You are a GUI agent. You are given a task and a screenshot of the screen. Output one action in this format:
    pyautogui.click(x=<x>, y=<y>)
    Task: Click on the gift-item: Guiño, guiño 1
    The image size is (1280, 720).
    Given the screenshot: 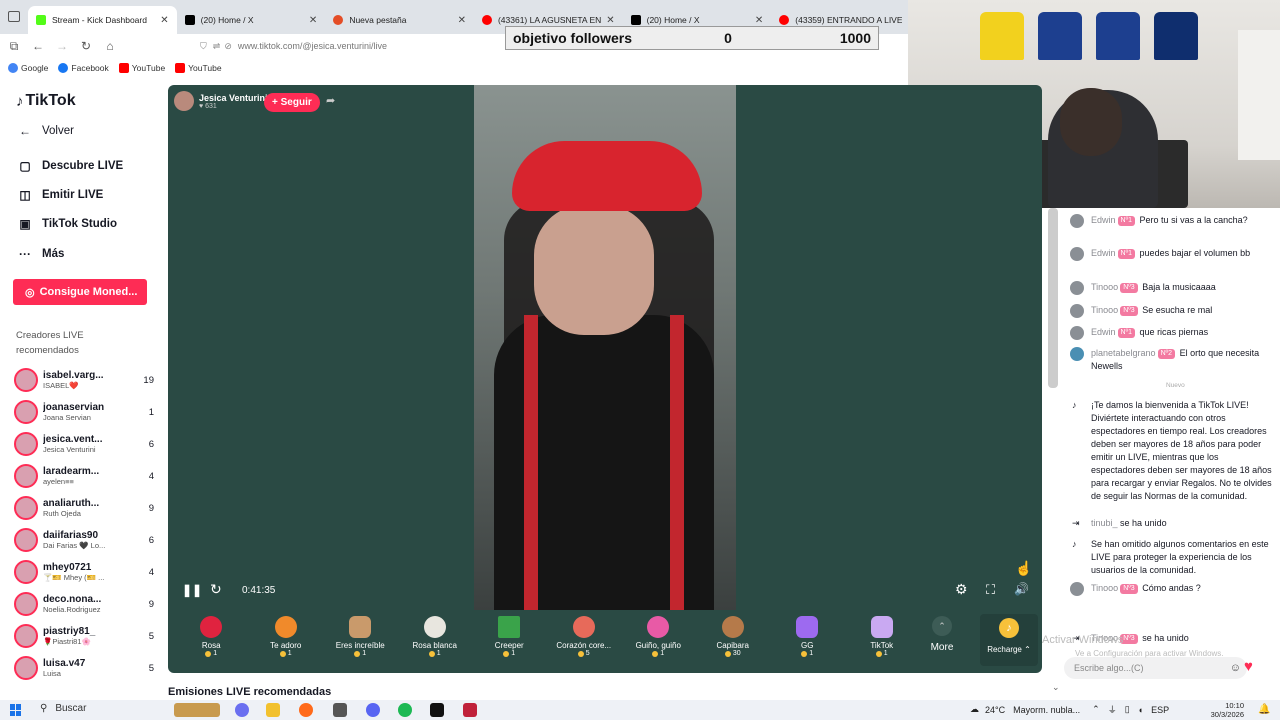 What is the action you would take?
    pyautogui.click(x=658, y=640)
    